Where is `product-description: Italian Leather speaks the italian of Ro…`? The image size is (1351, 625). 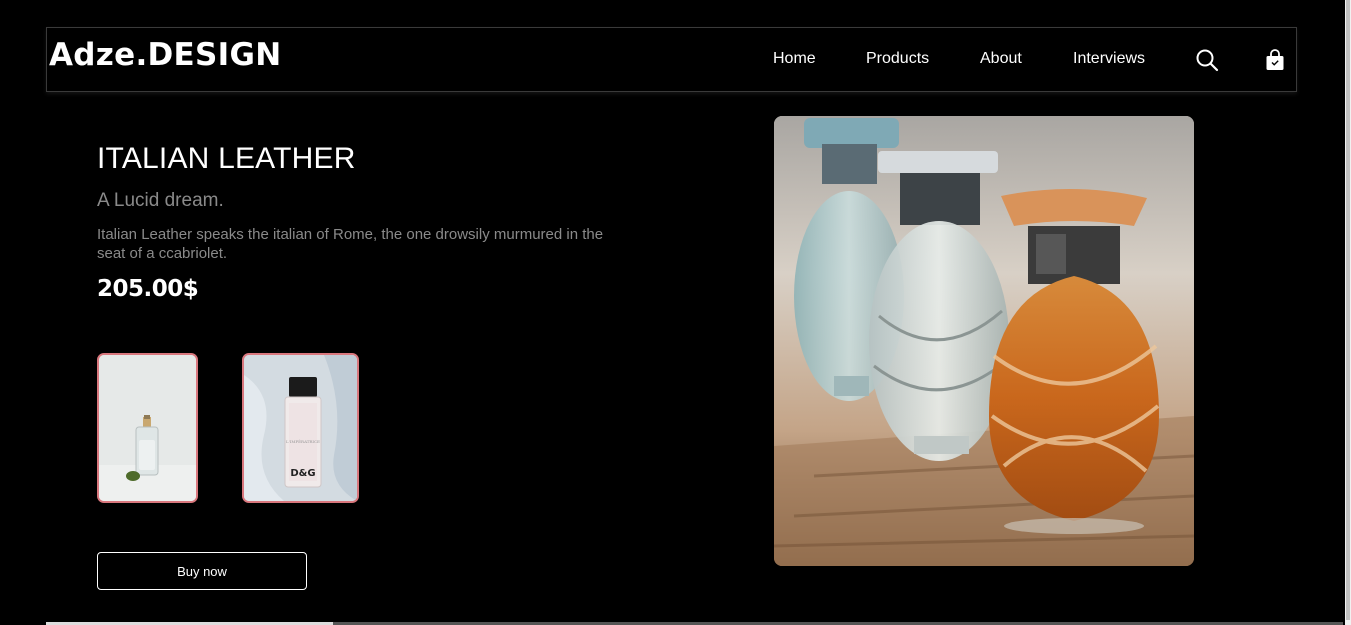 product-description: Italian Leather speaks the italian of Ro… is located at coordinates (350, 244).